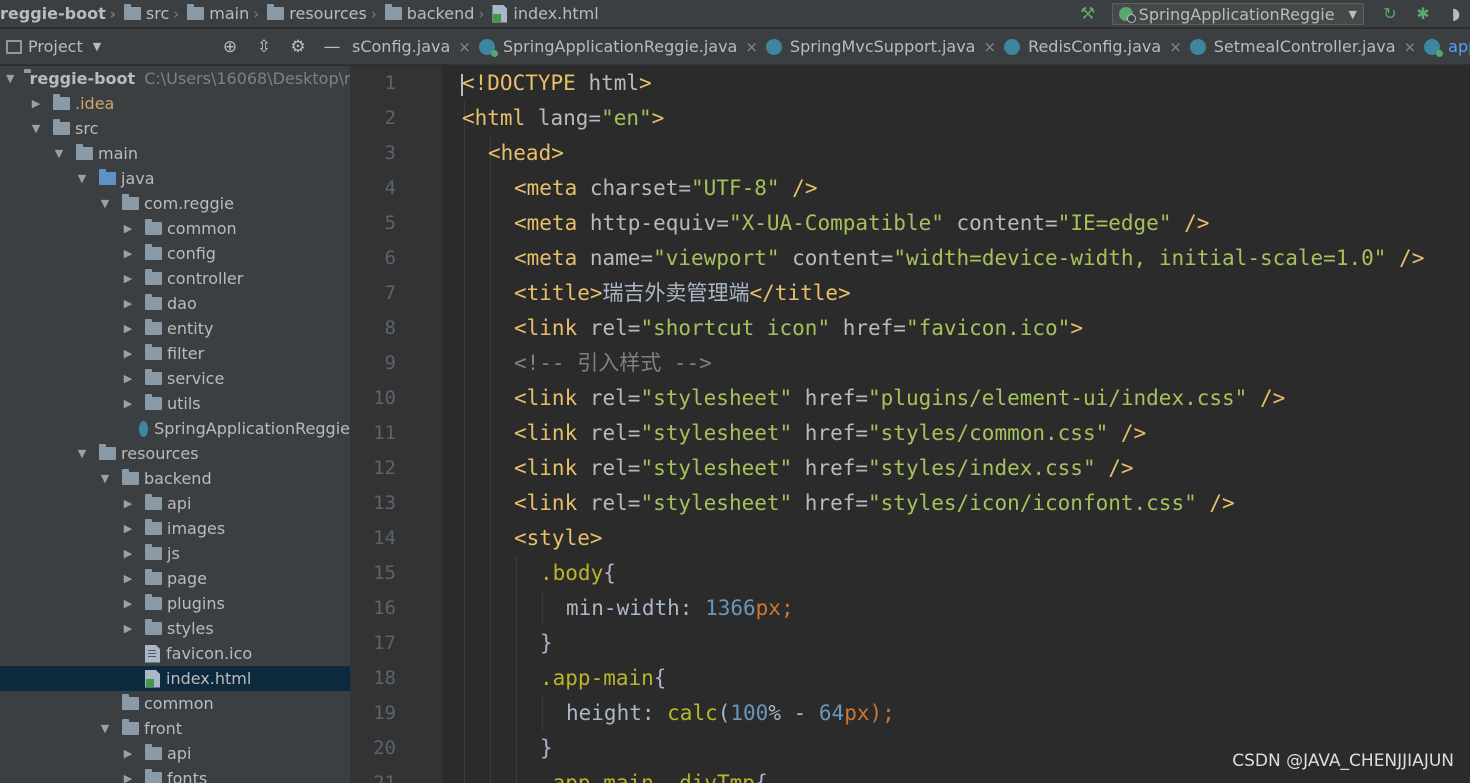 The image size is (1470, 783). What do you see at coordinates (175, 153) in the screenshot?
I see `tree-item: ▼ main` at bounding box center [175, 153].